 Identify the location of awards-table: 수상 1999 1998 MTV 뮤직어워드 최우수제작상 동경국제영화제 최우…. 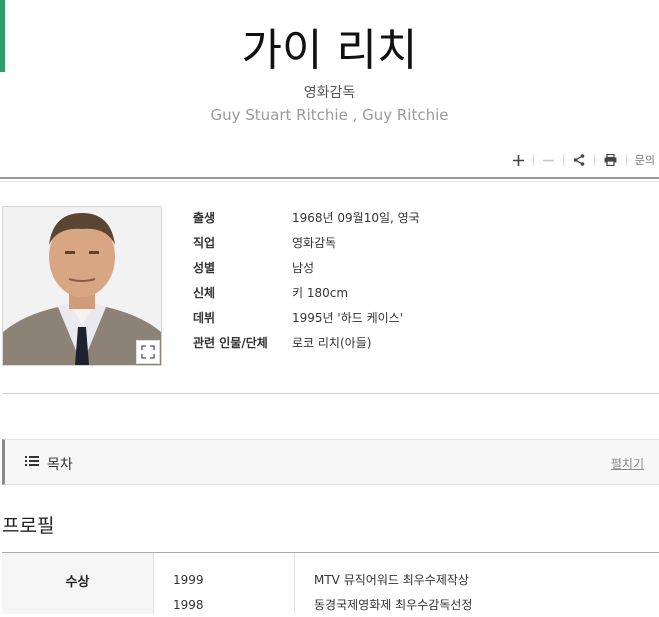
(330, 583).